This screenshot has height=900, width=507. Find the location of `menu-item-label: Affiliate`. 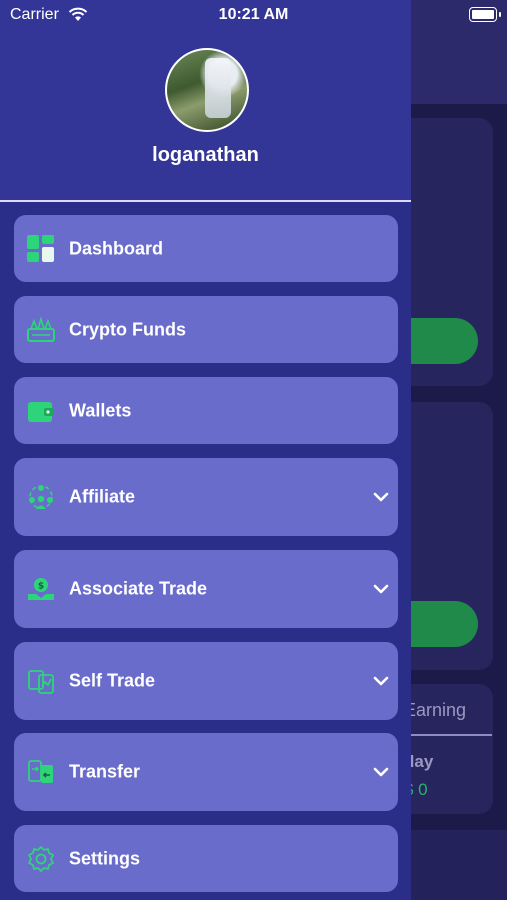

menu-item-label: Affiliate is located at coordinates (102, 496).